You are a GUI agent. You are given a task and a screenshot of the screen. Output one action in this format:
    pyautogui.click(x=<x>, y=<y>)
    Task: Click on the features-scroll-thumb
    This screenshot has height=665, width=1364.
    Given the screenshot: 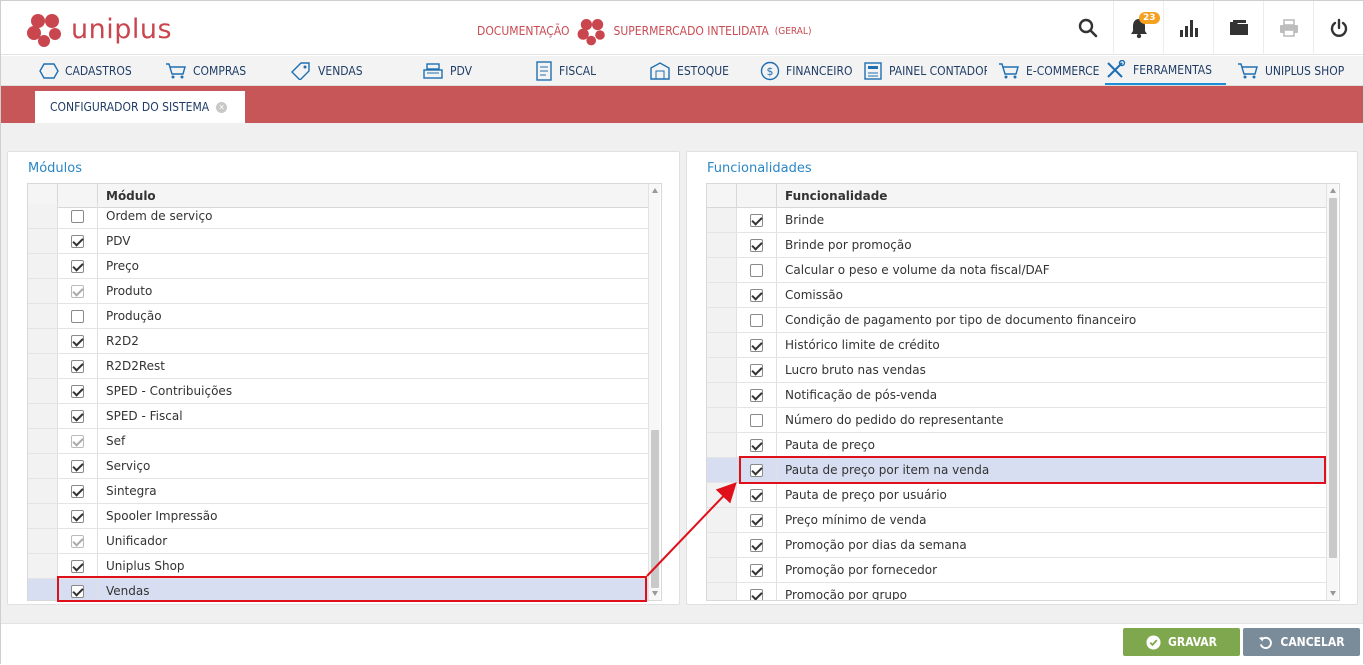 What is the action you would take?
    pyautogui.click(x=1333, y=378)
    